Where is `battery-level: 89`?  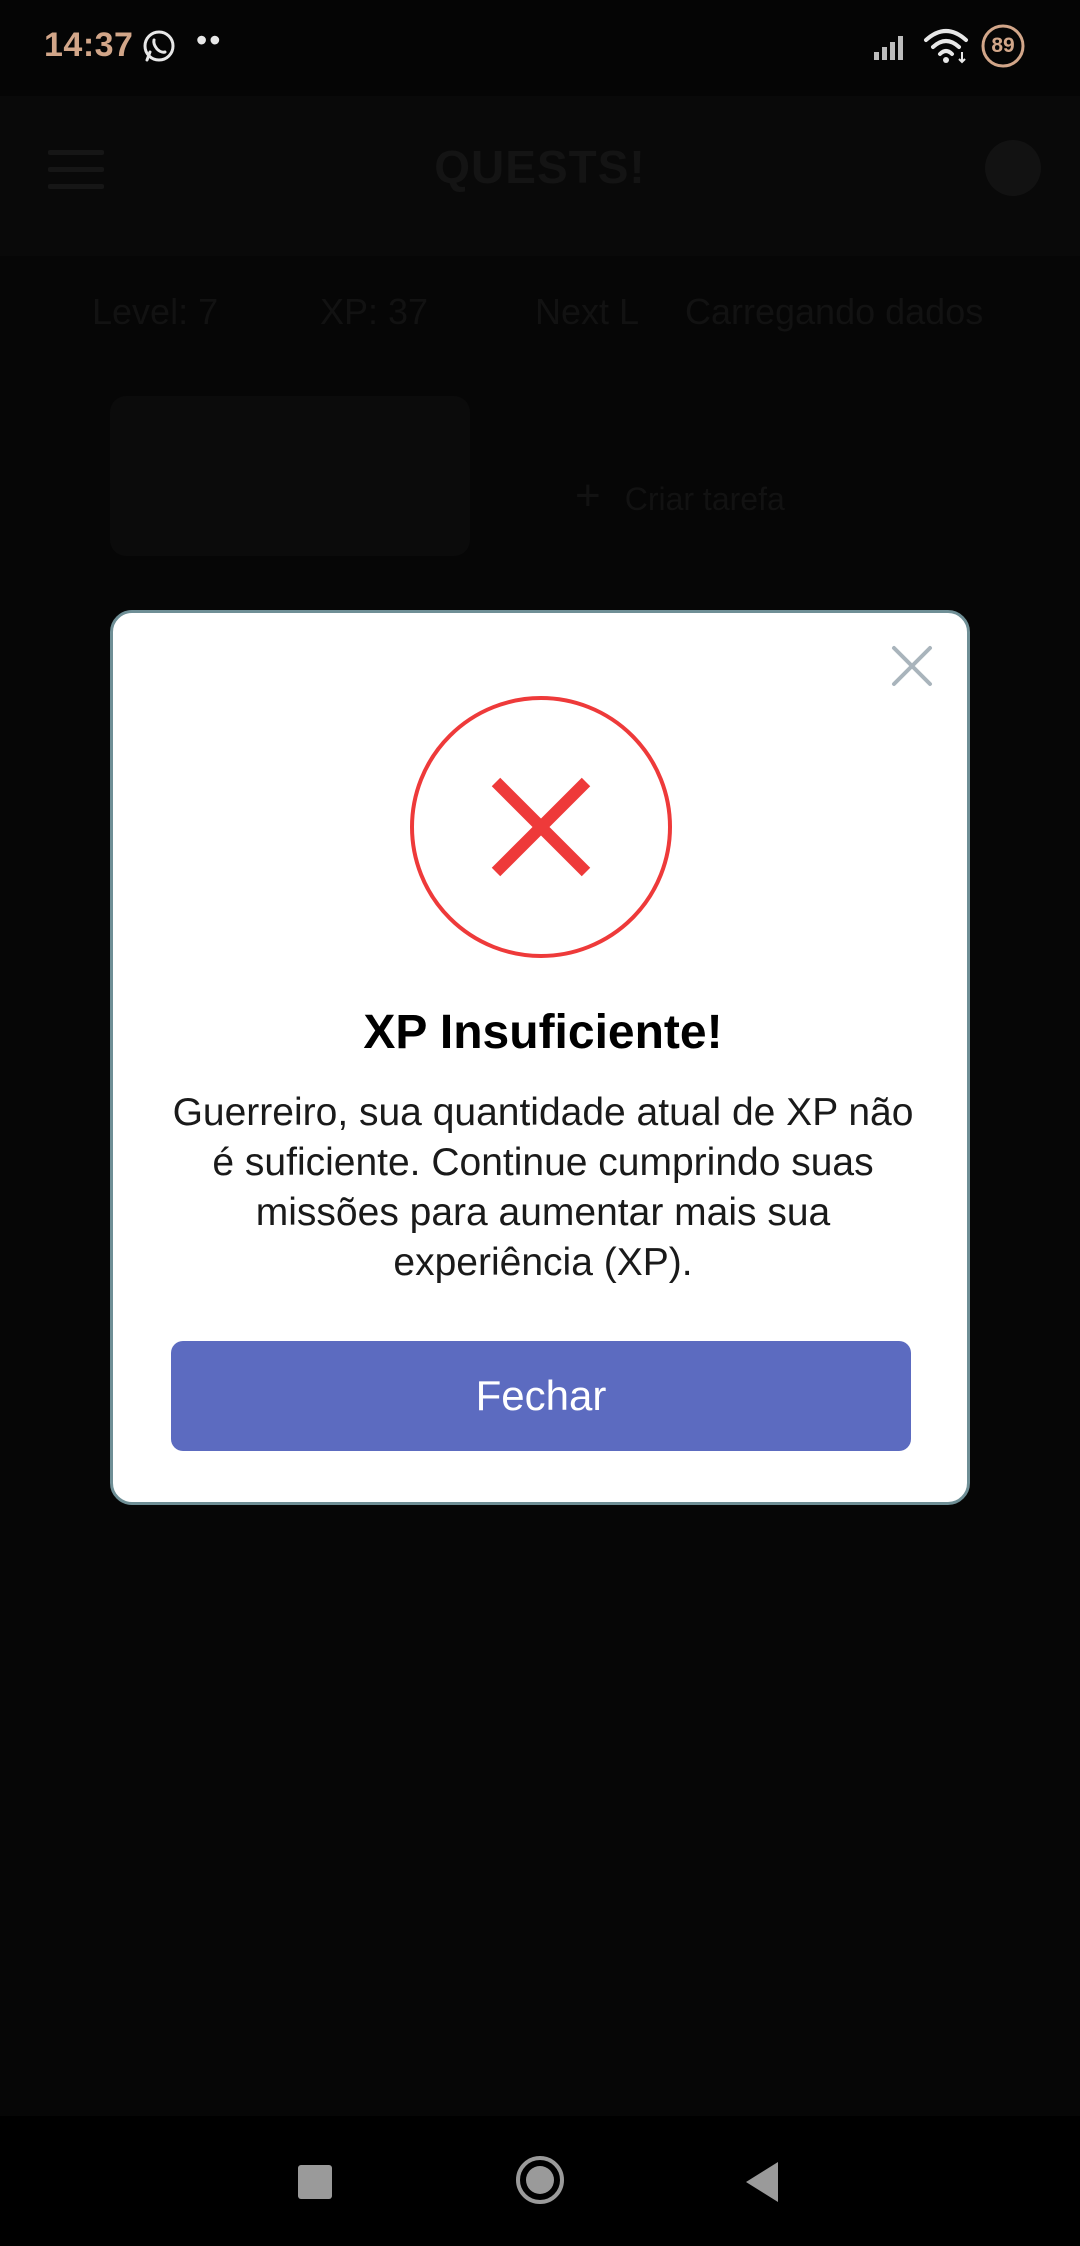
battery-level: 89 is located at coordinates (1003, 45).